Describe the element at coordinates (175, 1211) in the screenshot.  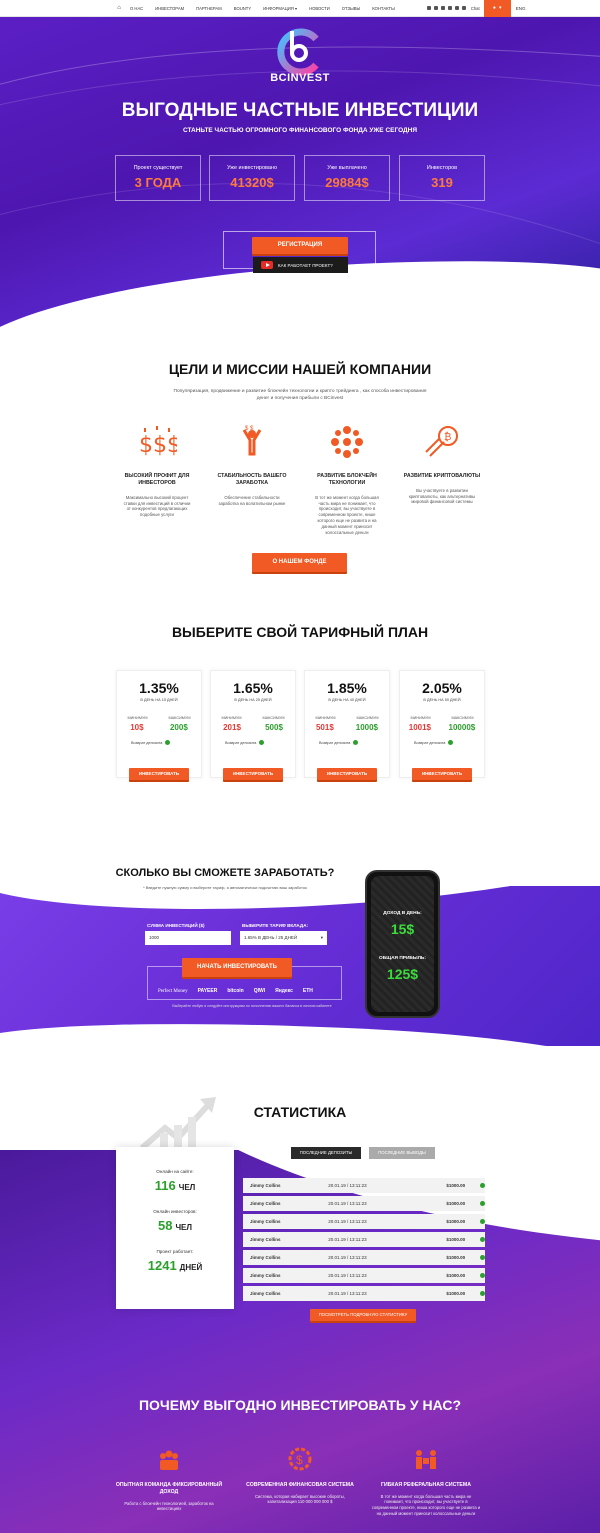
I see `investors-online-label: Онлайн инвесторов:` at that location.